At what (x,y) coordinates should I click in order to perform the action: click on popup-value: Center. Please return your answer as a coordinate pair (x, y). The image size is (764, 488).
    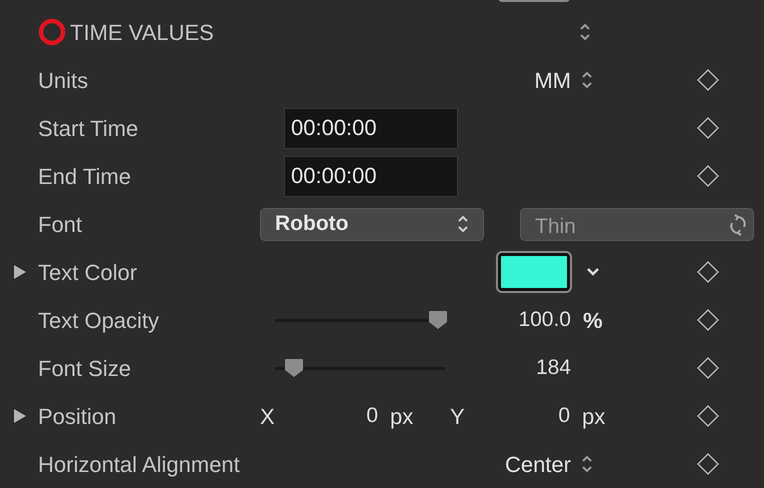
    Looking at the image, I should click on (537, 464).